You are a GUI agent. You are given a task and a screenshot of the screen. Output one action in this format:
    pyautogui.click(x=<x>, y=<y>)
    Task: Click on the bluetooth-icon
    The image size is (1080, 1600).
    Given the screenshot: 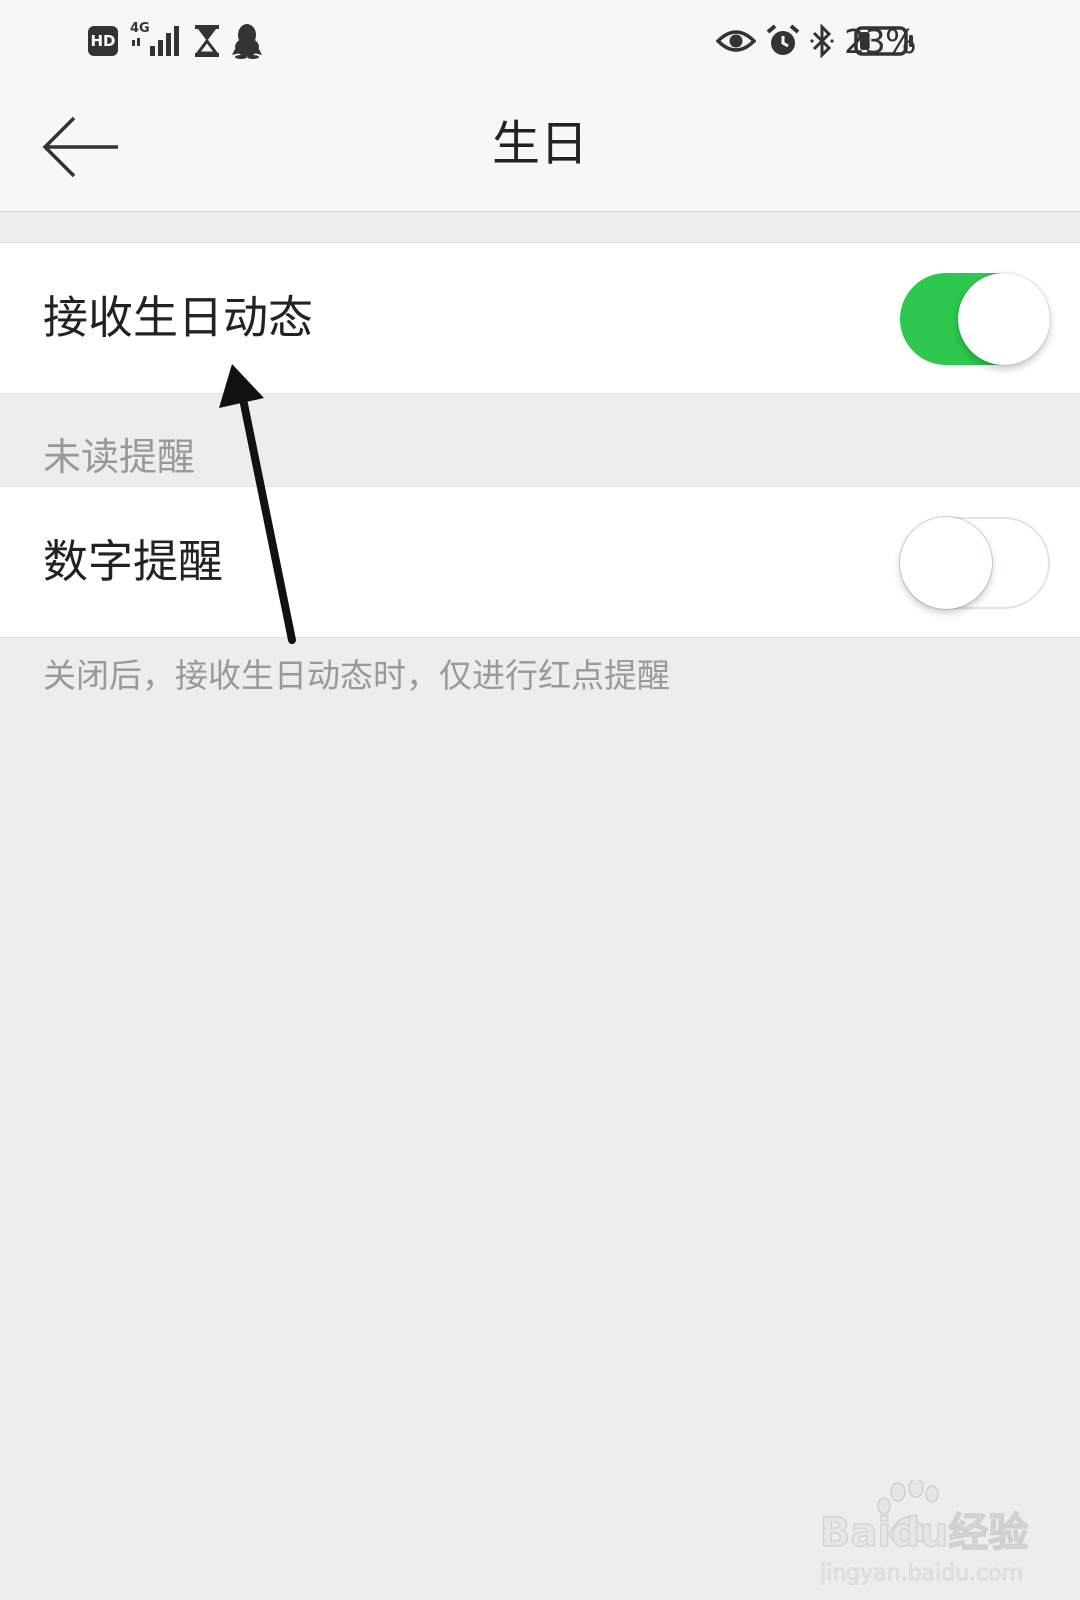 What is the action you would take?
    pyautogui.click(x=822, y=41)
    